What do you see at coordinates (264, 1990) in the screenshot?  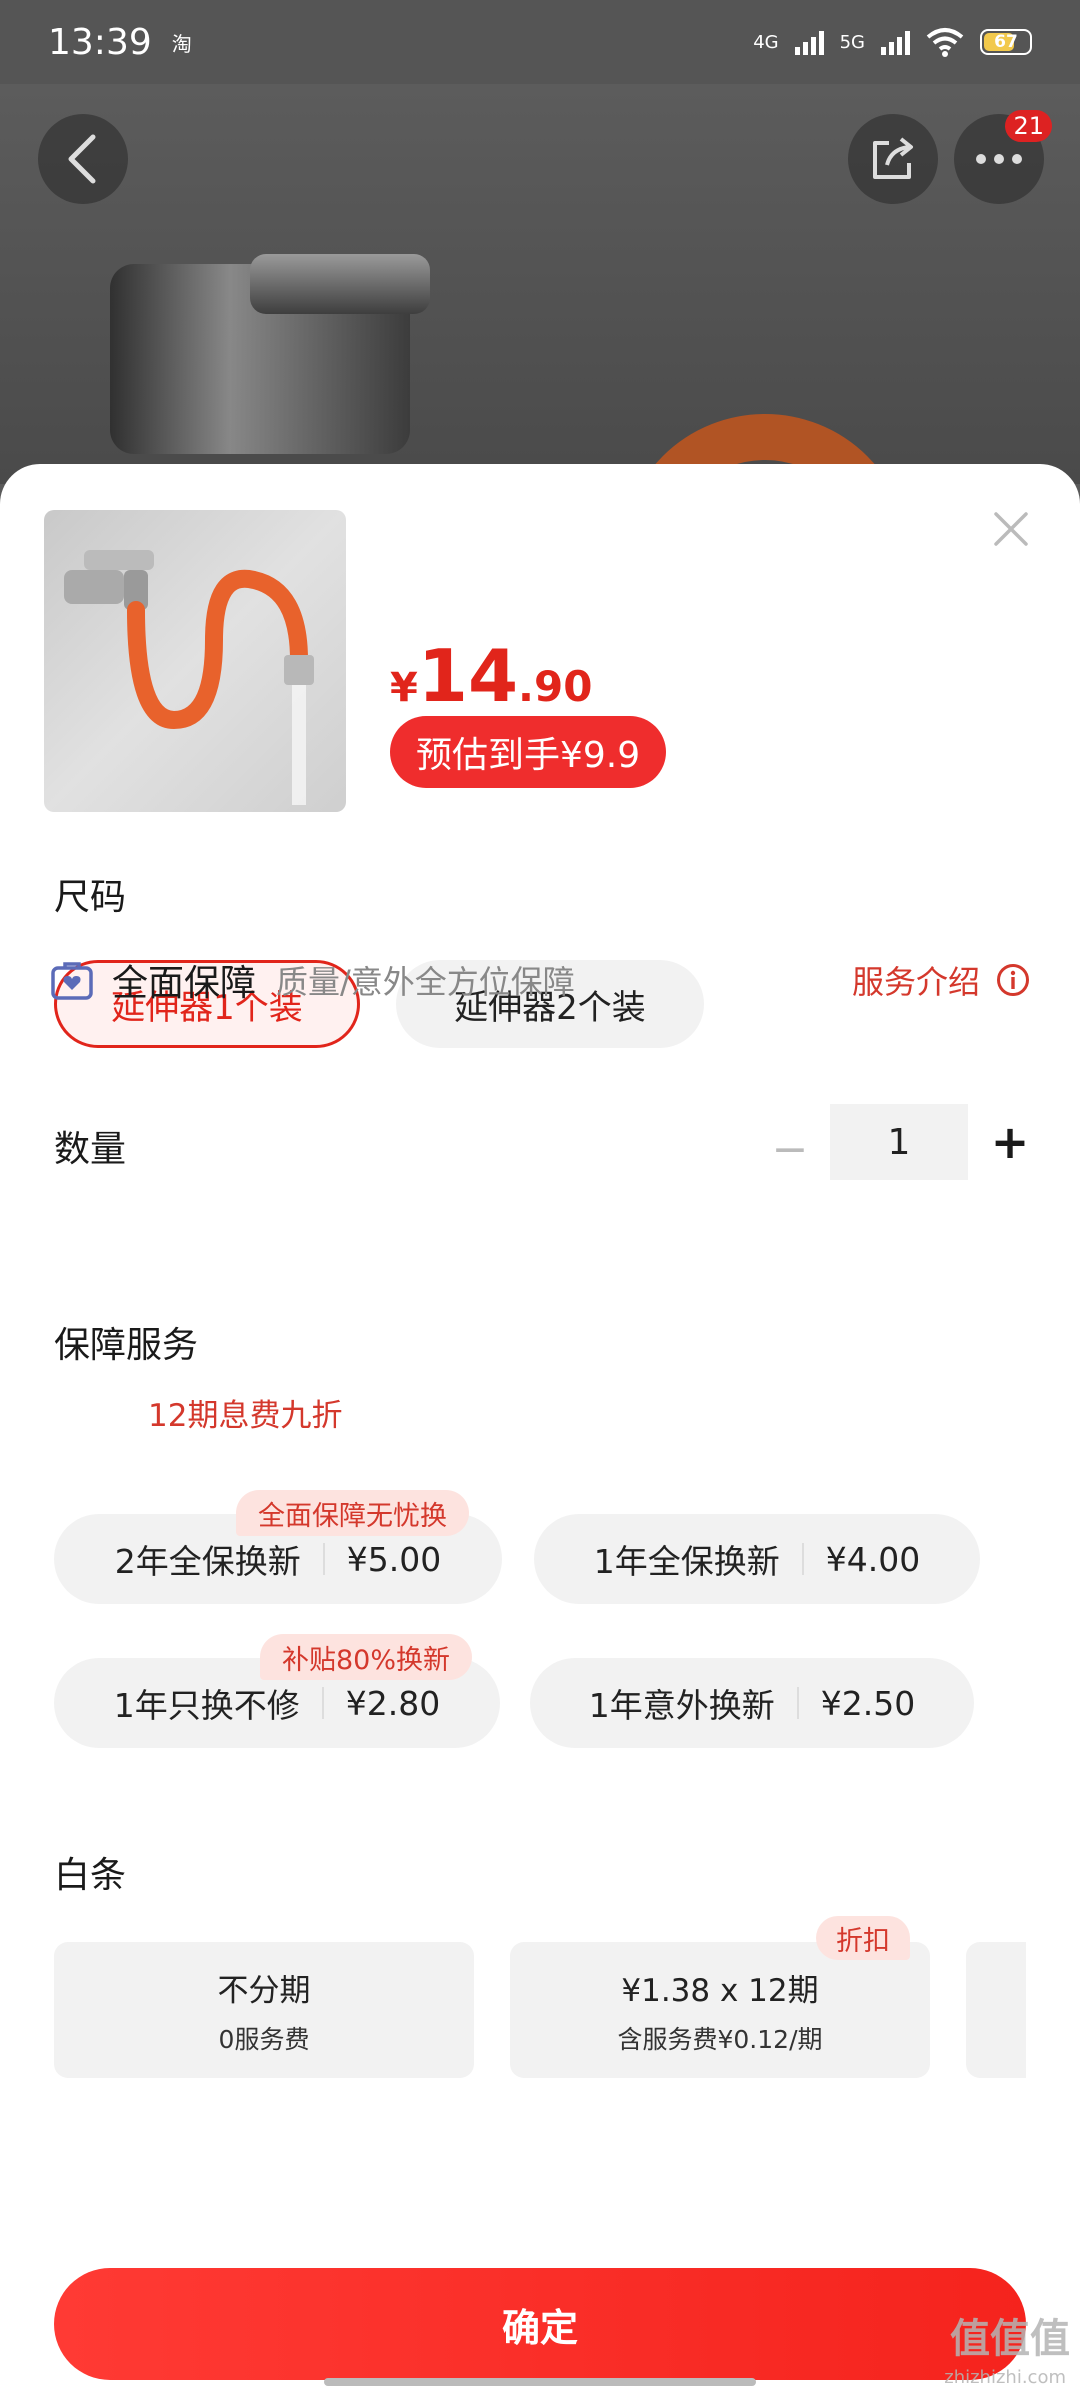 I see `plan-title: 不分期` at bounding box center [264, 1990].